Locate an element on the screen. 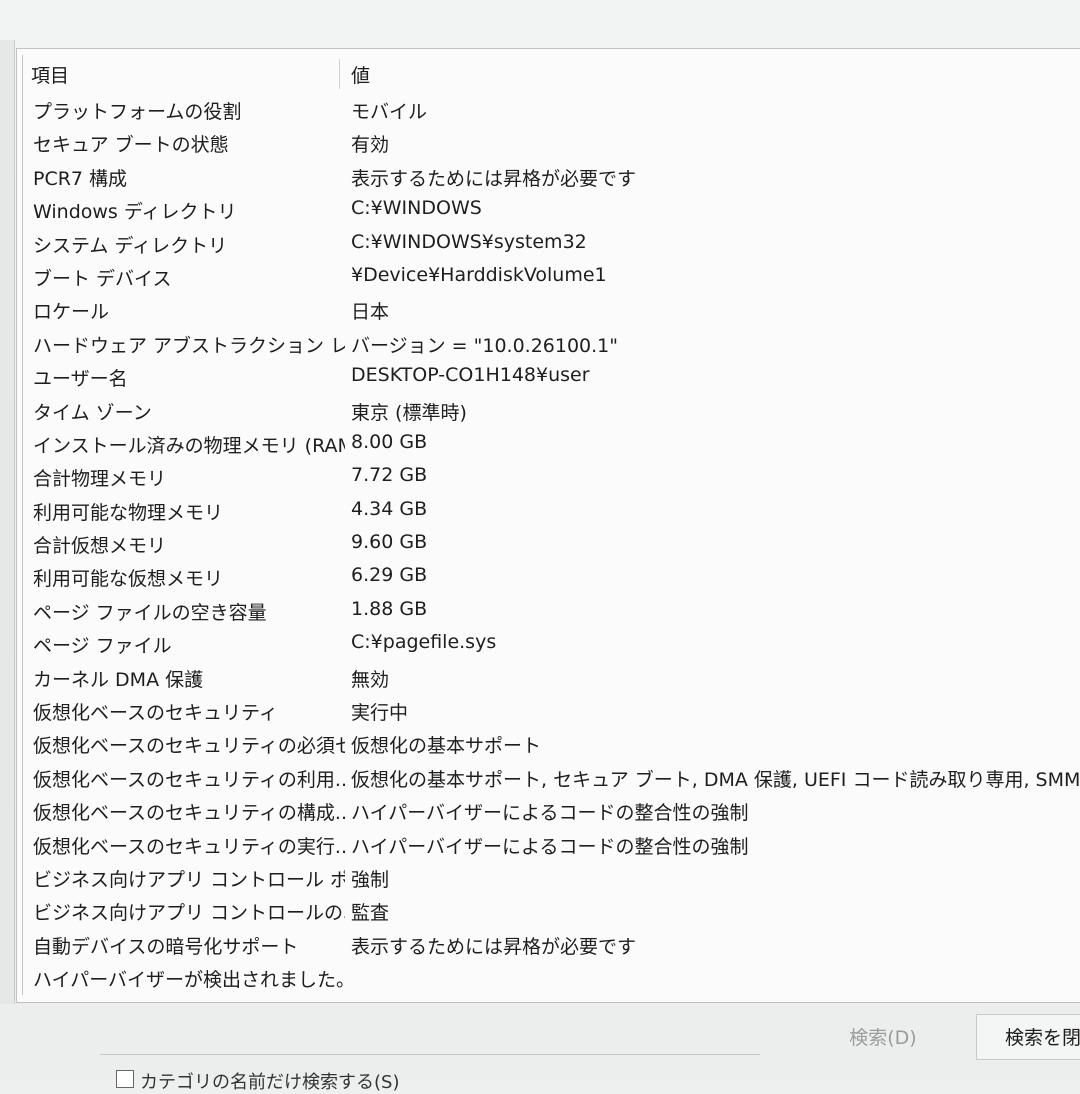  table-row: ユーザー名 DESKTOP-CO1H148¥user is located at coordinates (548, 377).